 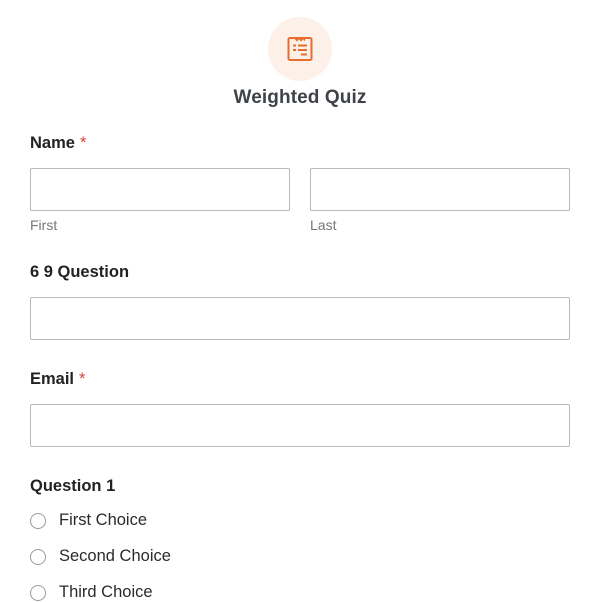 What do you see at coordinates (80, 272) in the screenshot?
I see `question-69-label: 6 9 Question` at bounding box center [80, 272].